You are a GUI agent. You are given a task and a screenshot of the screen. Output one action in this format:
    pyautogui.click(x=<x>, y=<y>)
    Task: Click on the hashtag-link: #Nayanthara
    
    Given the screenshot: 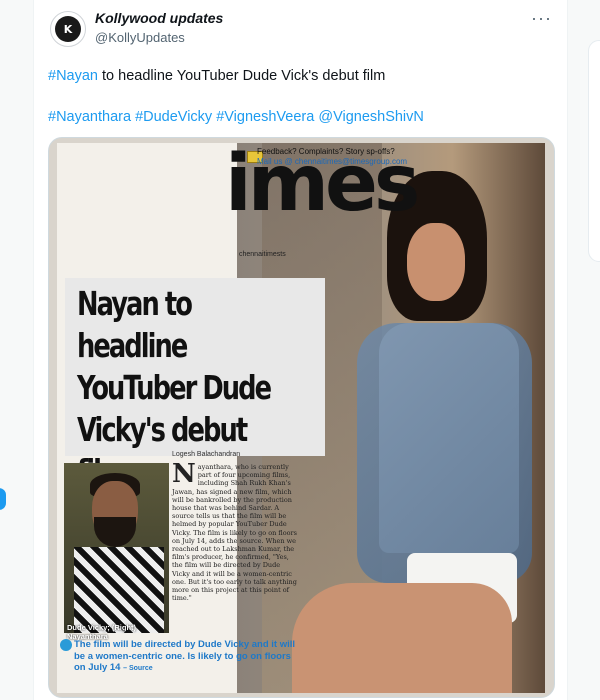 What is the action you would take?
    pyautogui.click(x=89, y=117)
    